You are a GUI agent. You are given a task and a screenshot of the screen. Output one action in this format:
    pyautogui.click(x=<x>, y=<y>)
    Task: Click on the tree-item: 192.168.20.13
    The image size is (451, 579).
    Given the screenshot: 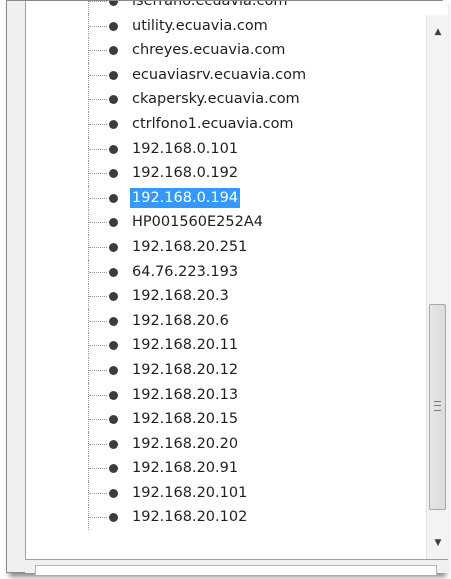 What is the action you would take?
    pyautogui.click(x=224, y=395)
    